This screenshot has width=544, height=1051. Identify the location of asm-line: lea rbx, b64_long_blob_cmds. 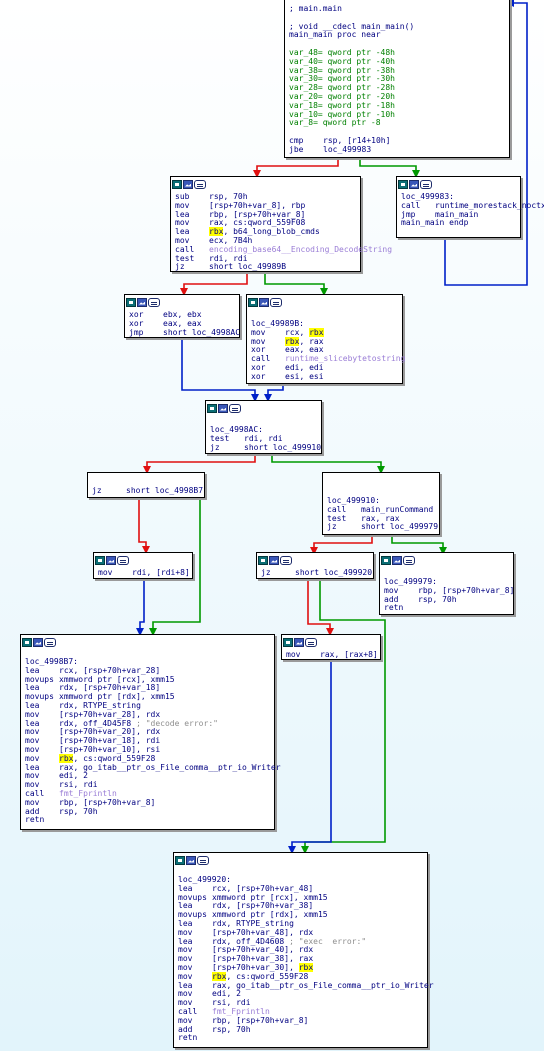
(265, 232).